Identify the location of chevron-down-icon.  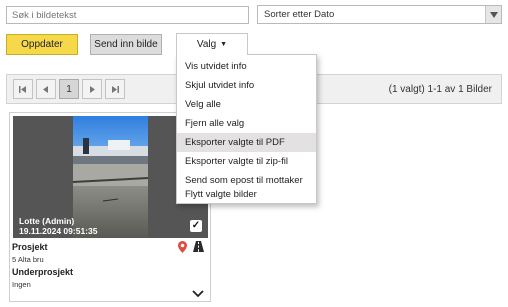
(198, 295).